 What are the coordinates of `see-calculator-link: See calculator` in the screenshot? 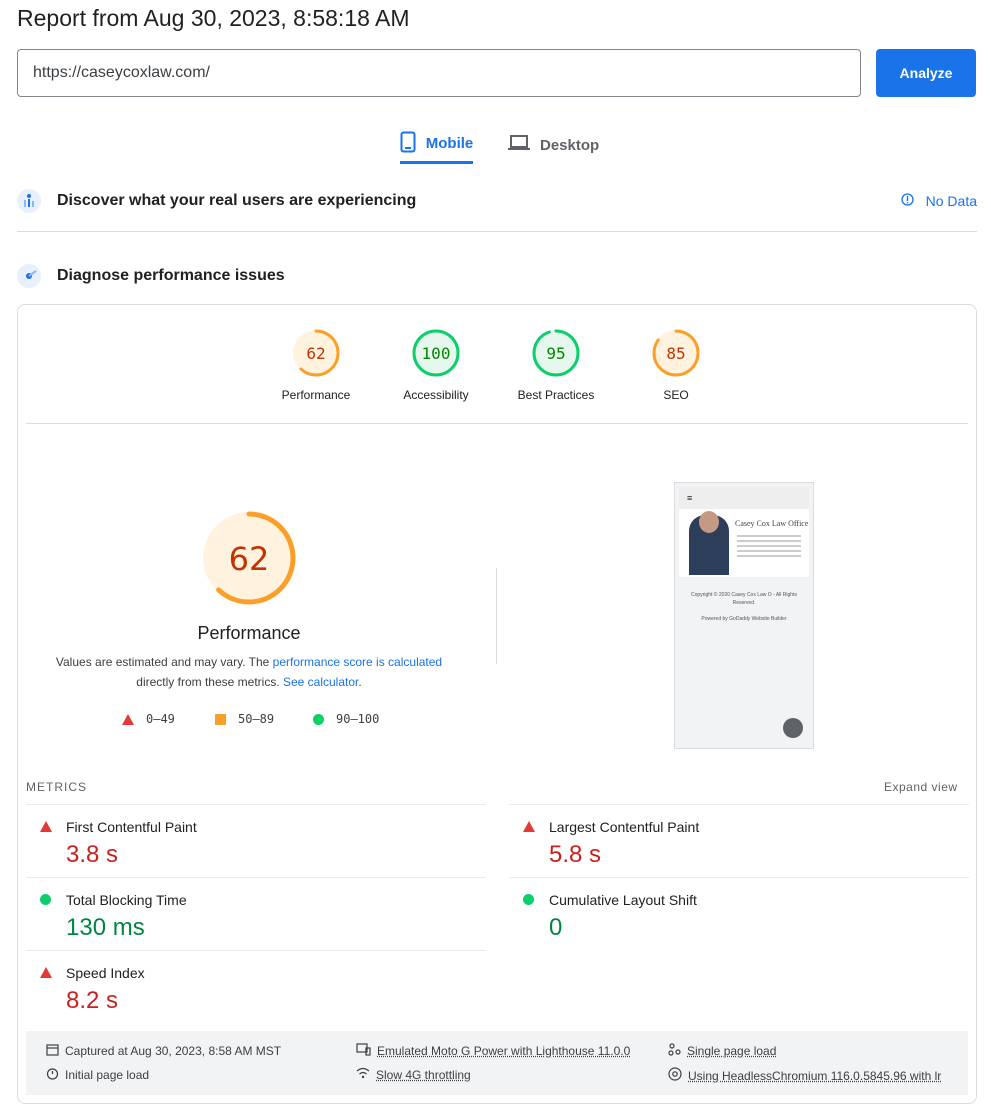 It's located at (320, 682).